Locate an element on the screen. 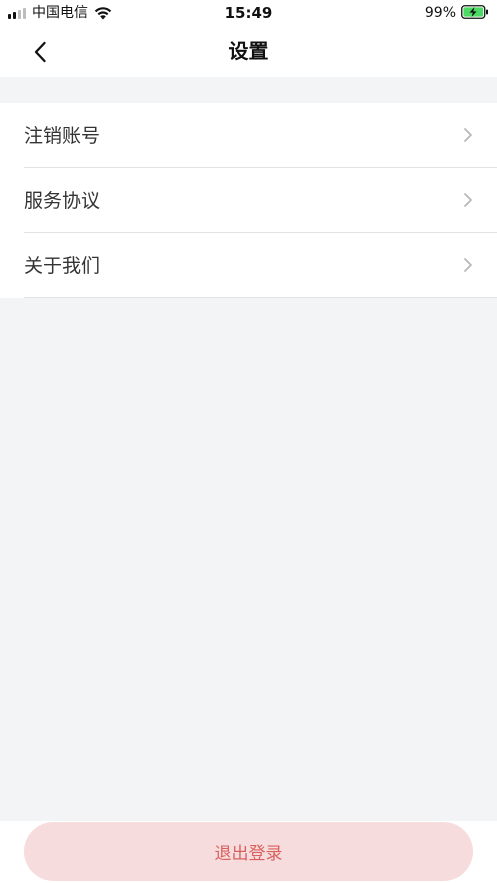 The height and width of the screenshot is (883, 497). status-bar: 中国电信 15:49 99% is located at coordinates (248, 13).